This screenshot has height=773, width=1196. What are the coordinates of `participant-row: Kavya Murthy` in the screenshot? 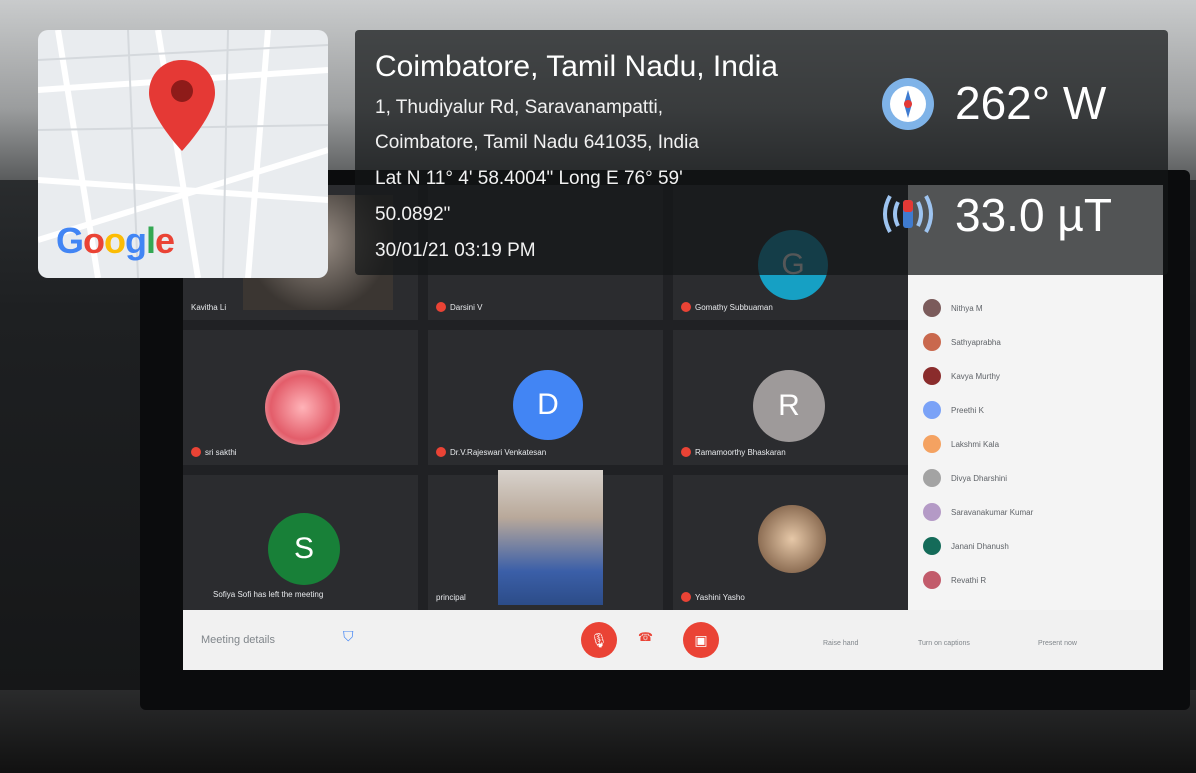 It's located at (1035, 376).